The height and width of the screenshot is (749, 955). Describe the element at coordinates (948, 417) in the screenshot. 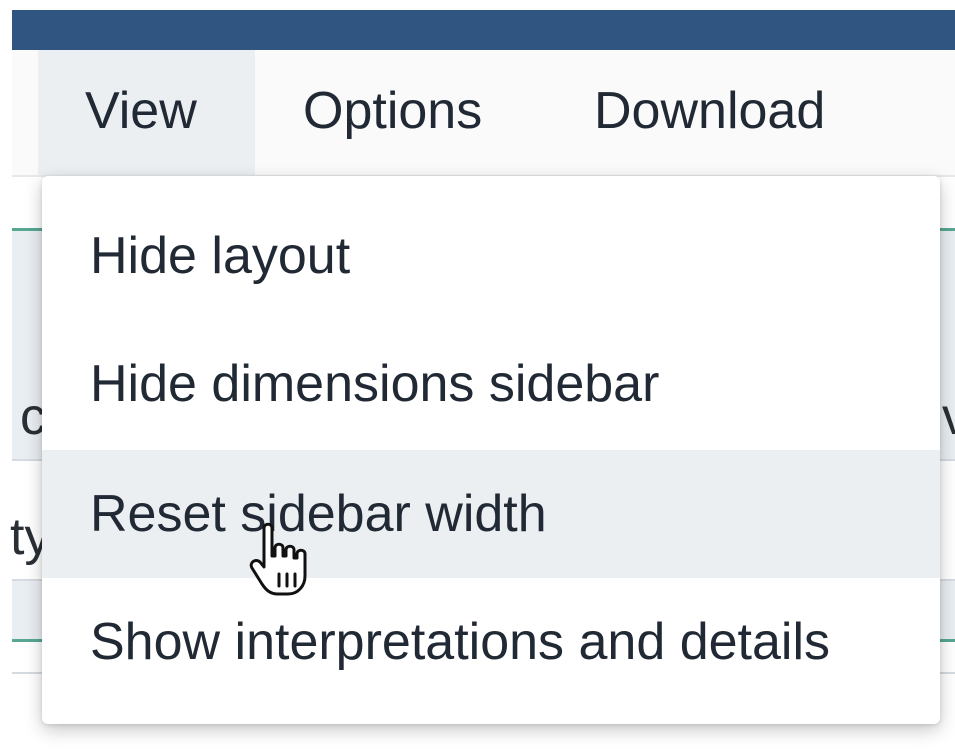

I see `table-cell-fragment: v` at that location.